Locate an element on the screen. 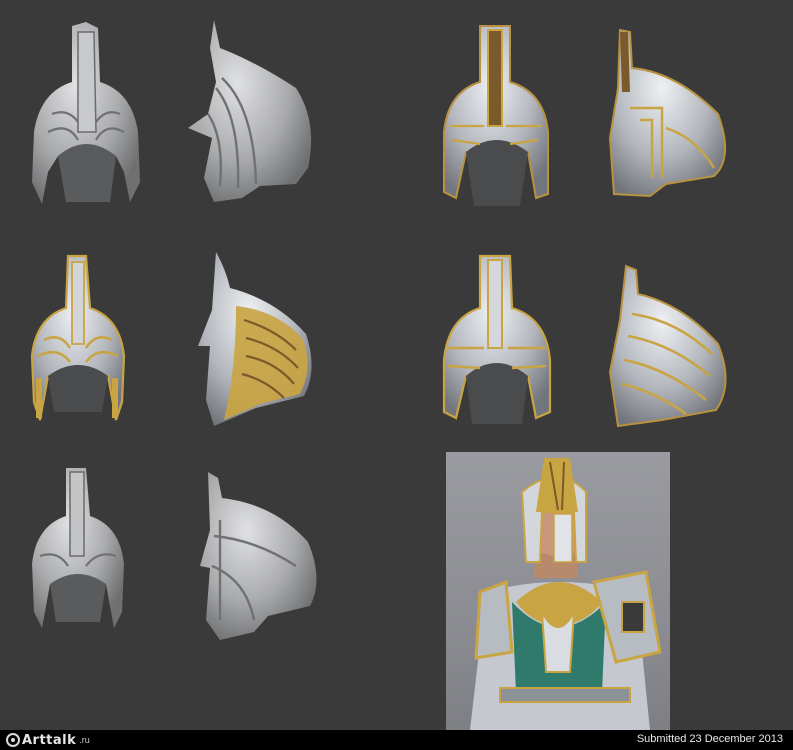 The image size is (793, 750). painted-helmet-front-mid is located at coordinates (497, 340).